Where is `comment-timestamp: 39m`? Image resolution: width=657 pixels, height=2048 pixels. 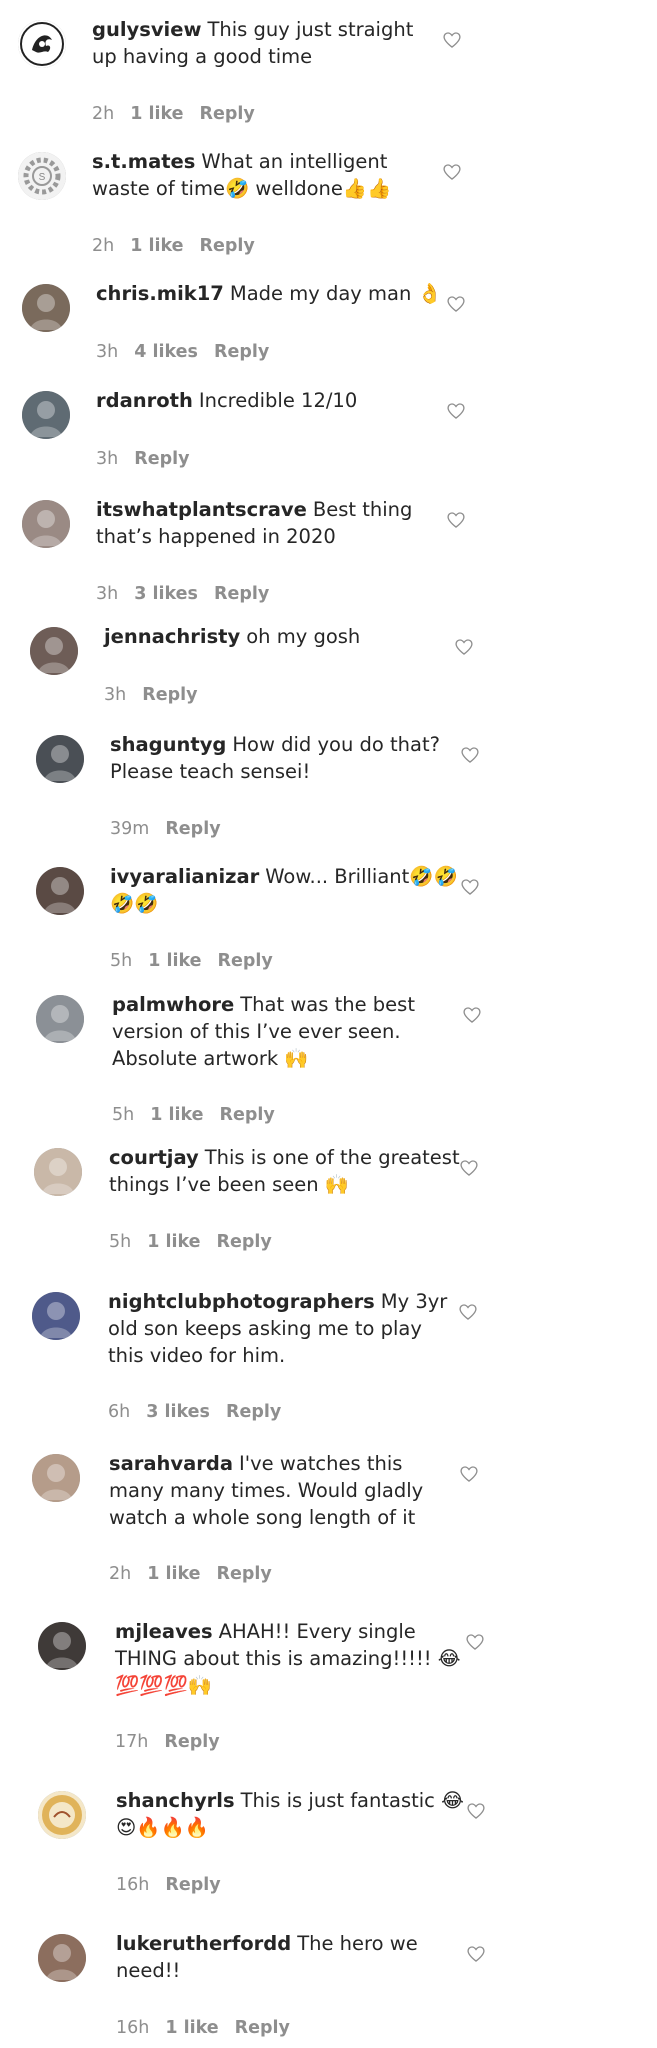
comment-timestamp: 39m is located at coordinates (129, 829).